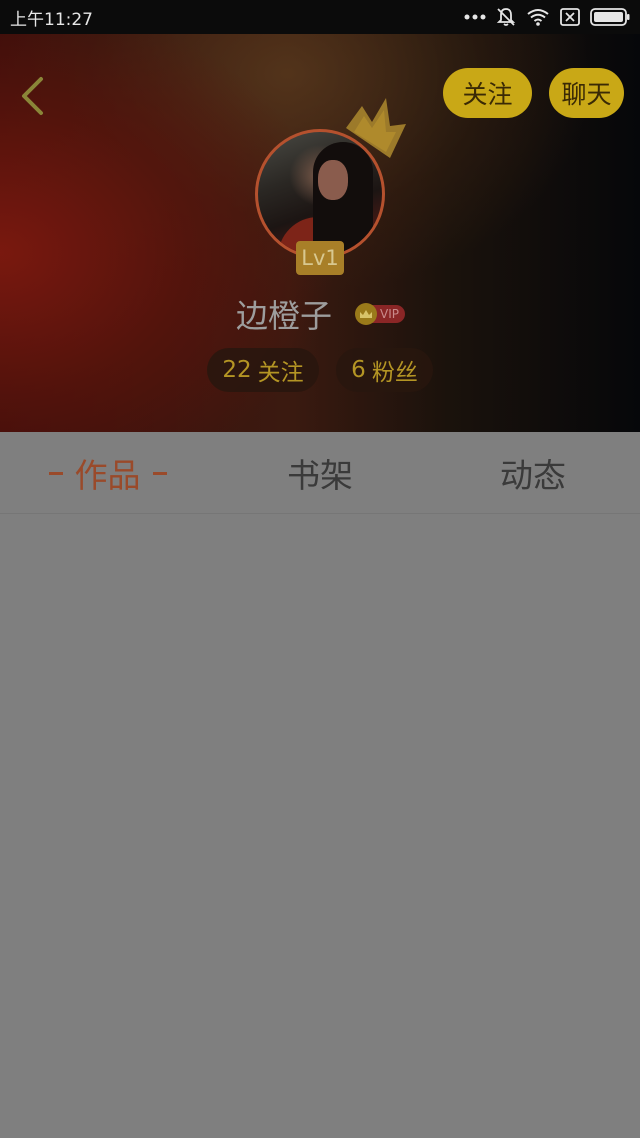  I want to click on tab-activity-label: 动态, so click(533, 475).